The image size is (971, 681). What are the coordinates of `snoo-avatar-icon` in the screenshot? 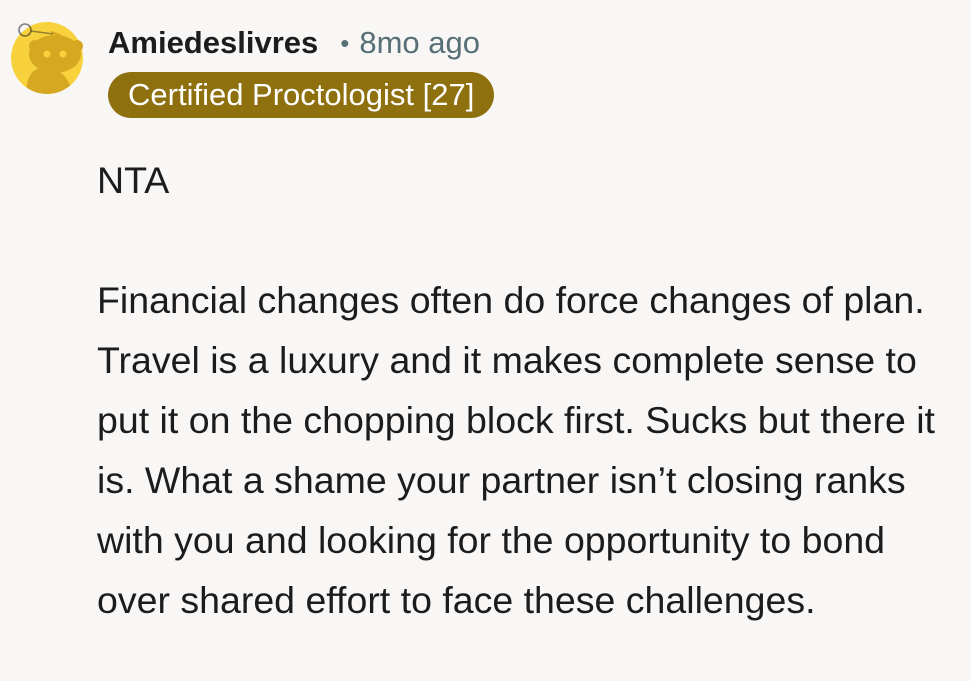 It's located at (47, 58).